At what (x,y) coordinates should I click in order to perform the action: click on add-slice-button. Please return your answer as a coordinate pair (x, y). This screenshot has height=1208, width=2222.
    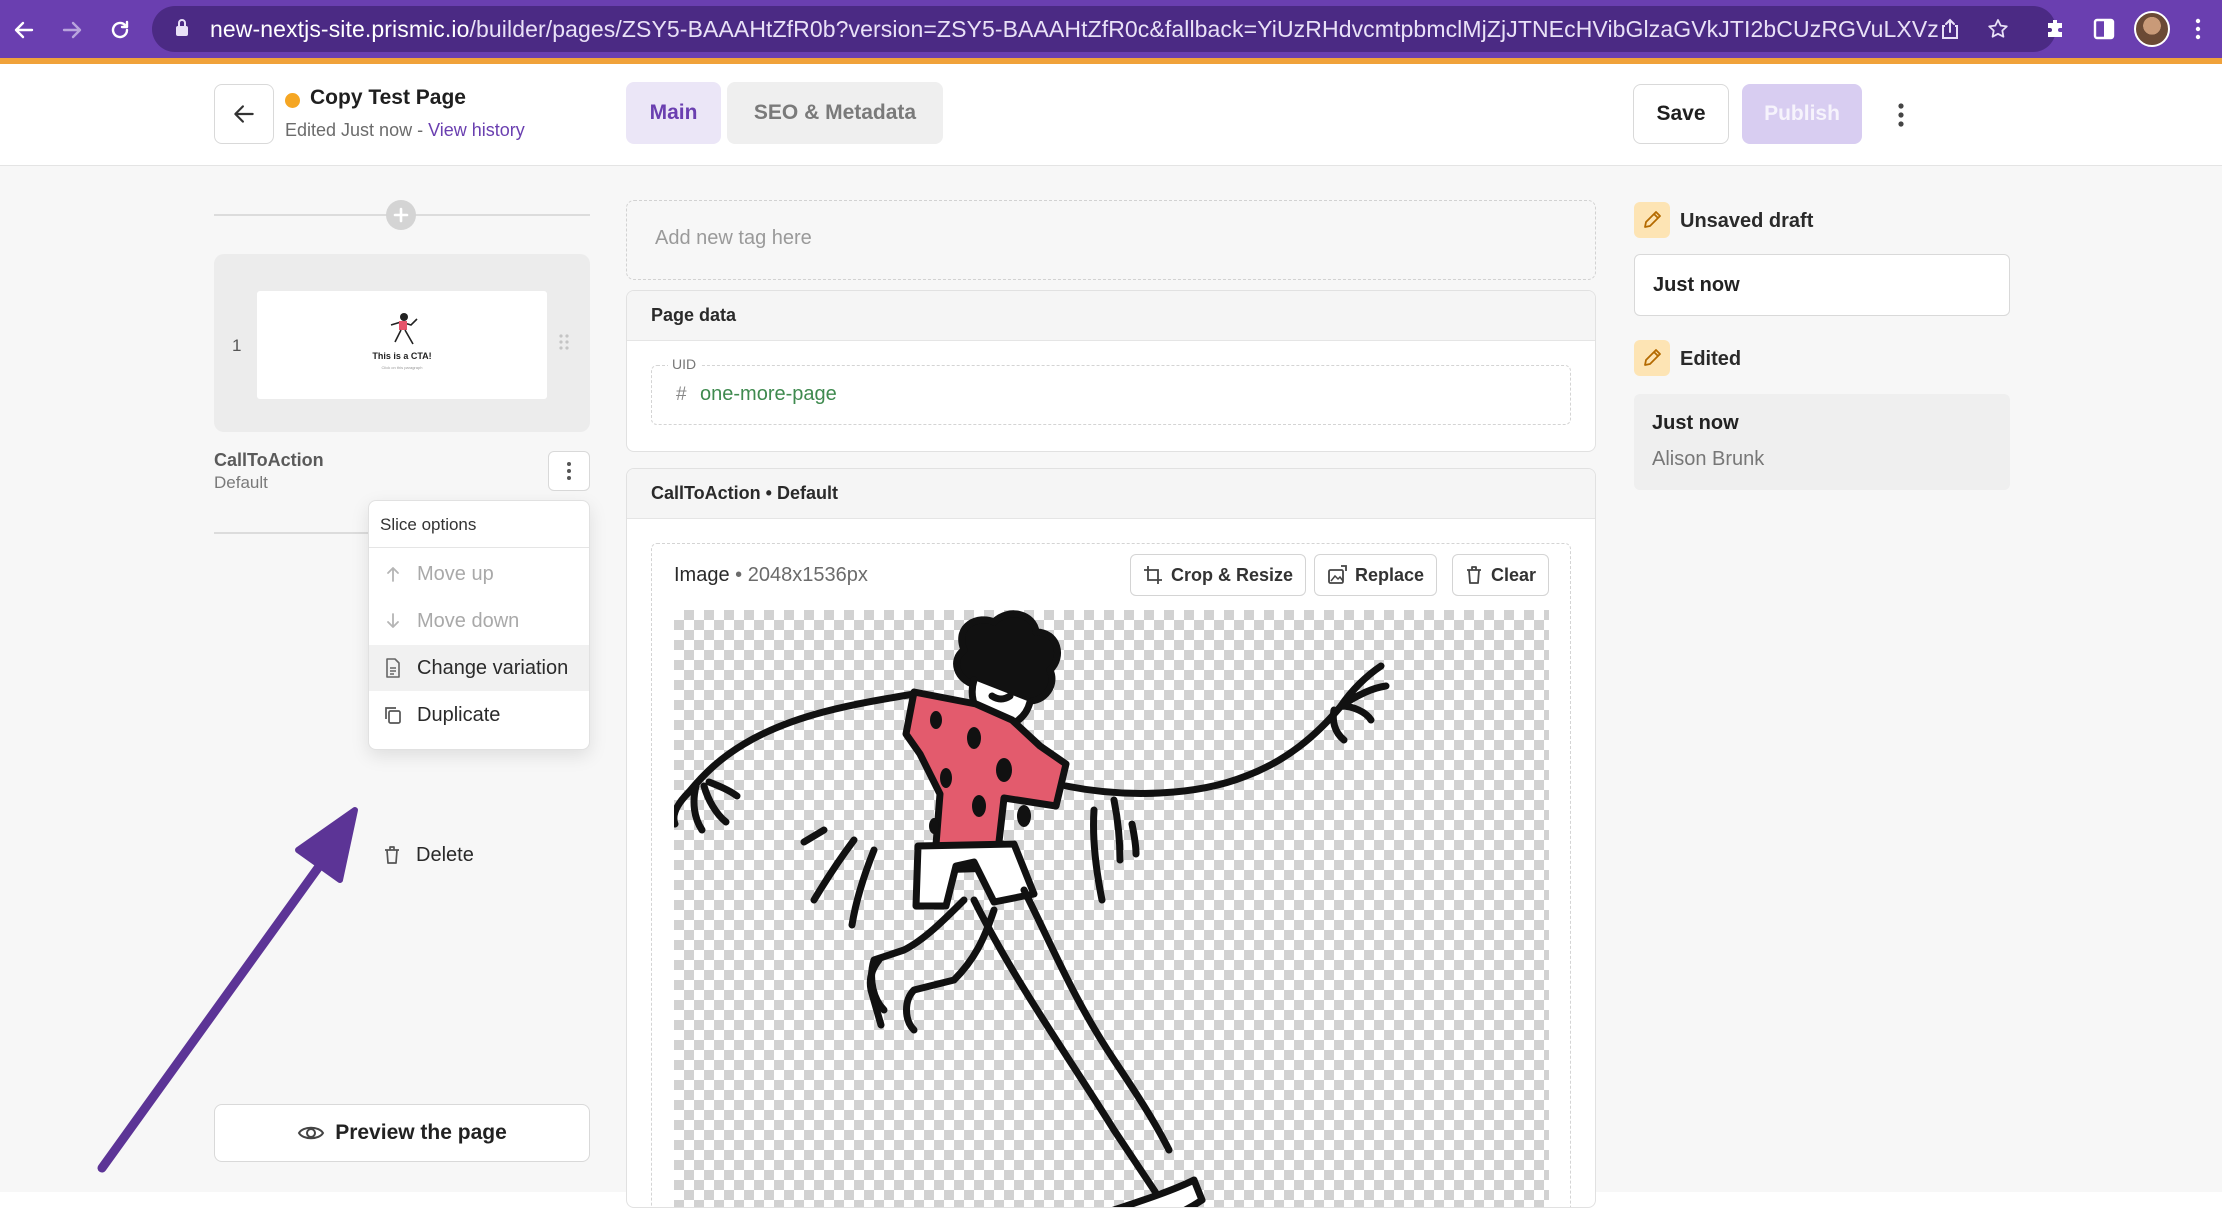
    Looking at the image, I should click on (401, 215).